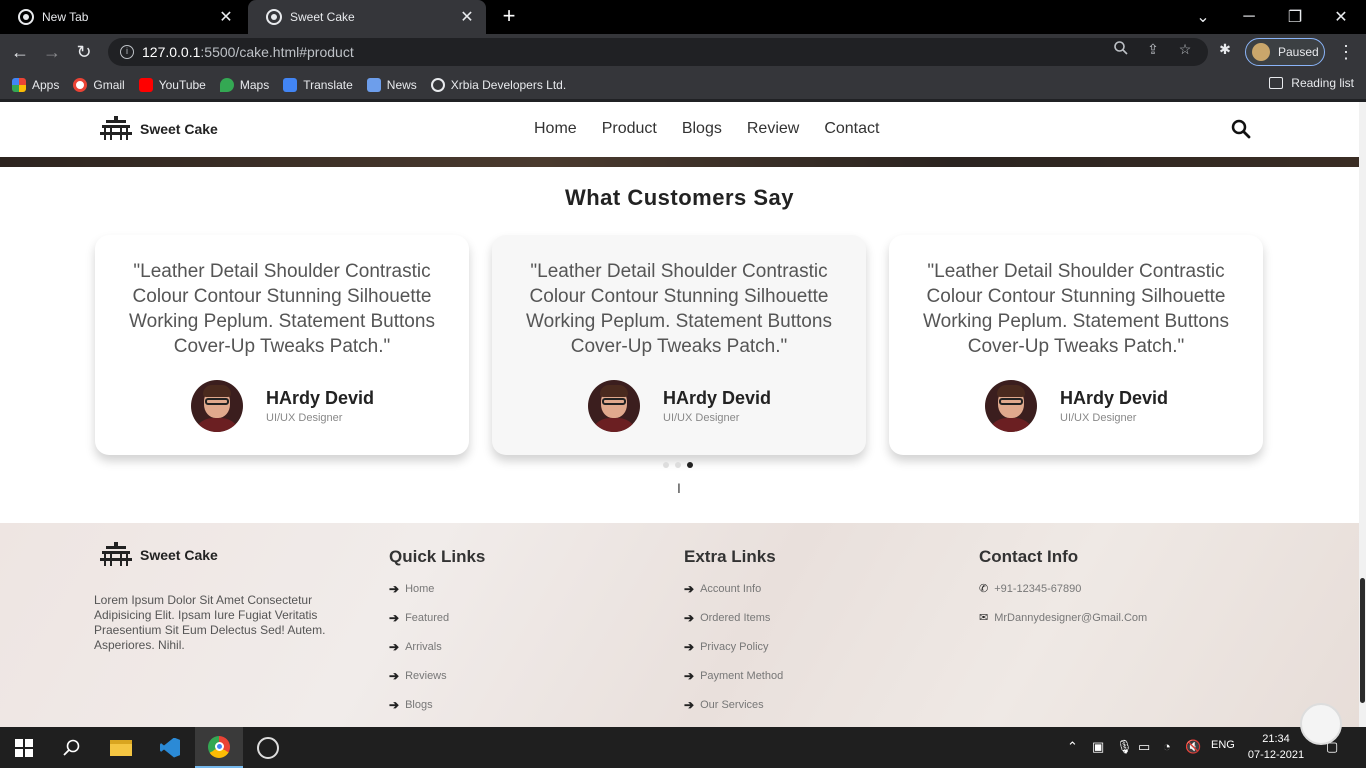 The width and height of the screenshot is (1366, 768). I want to click on site-logo: Sweet Cake, so click(158, 129).